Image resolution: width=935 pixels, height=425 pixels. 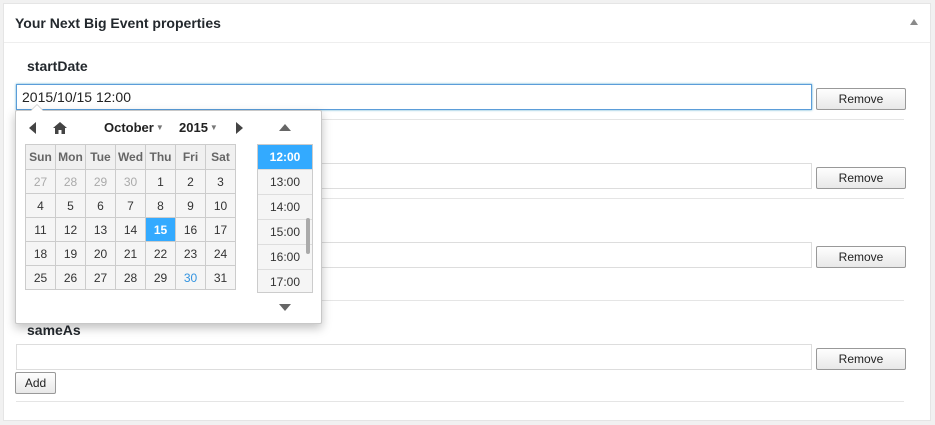 I want to click on week-row: 11 12 13 14 15 16 17, so click(x=130, y=229).